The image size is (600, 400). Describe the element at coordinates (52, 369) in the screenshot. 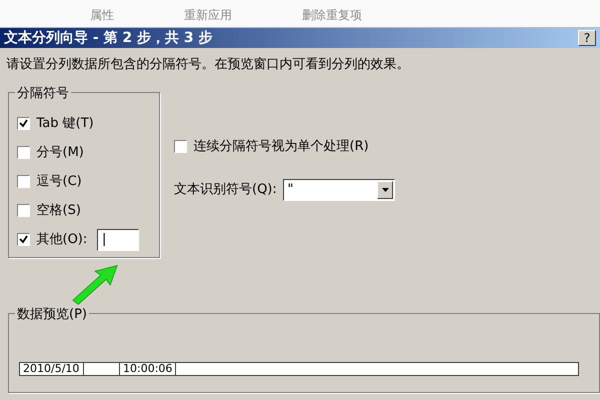

I see `preview-cell: 2010/5/10` at that location.